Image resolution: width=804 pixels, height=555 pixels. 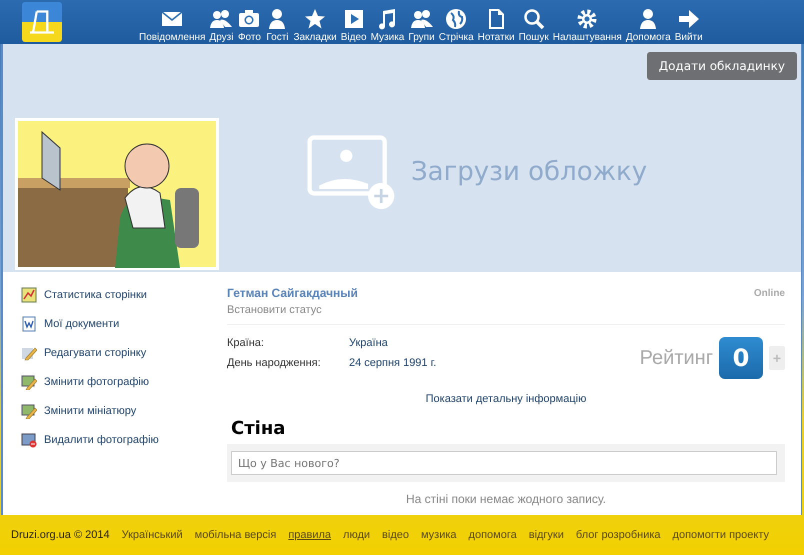 What do you see at coordinates (152, 535) in the screenshot?
I see `footer-link: Український` at bounding box center [152, 535].